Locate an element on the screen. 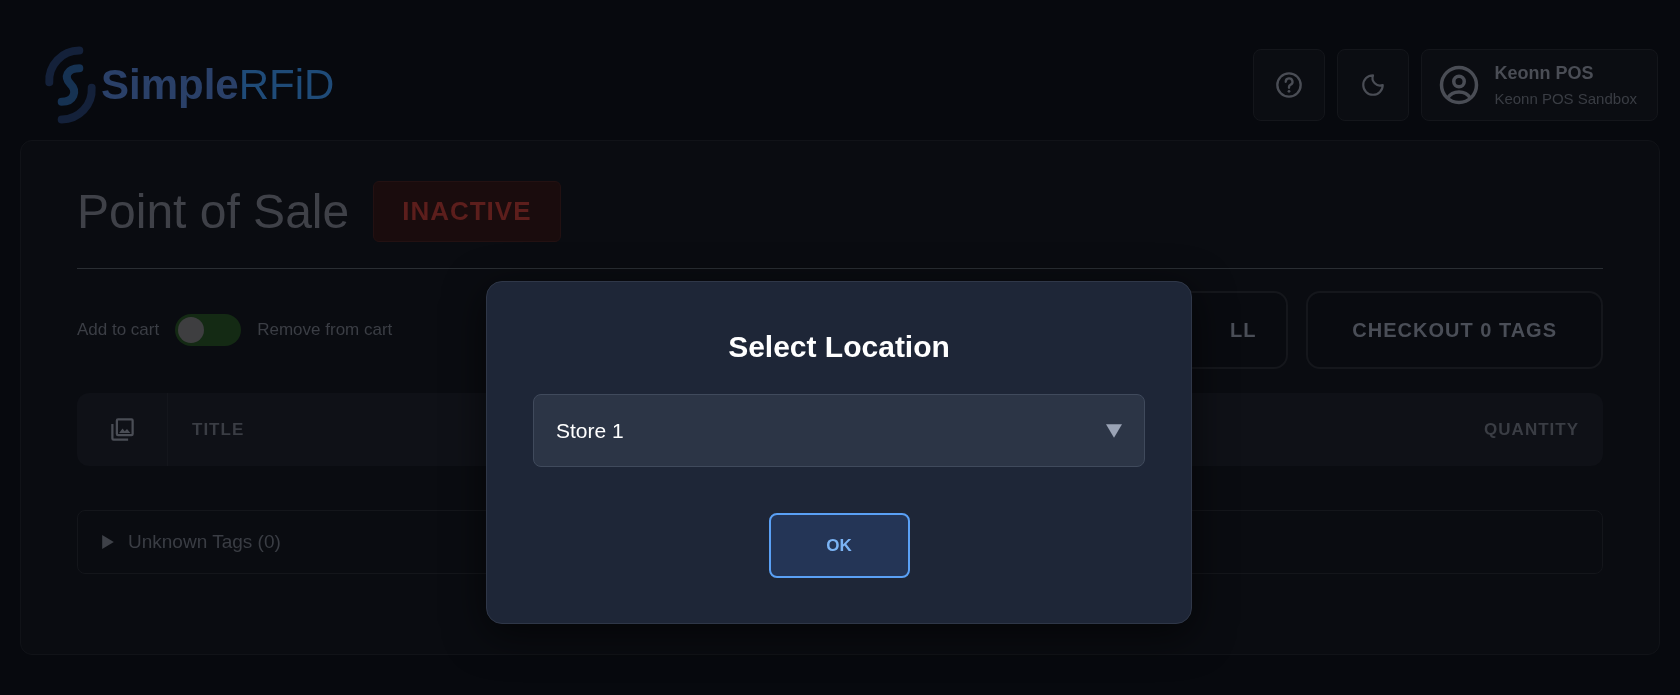 This screenshot has width=1680, height=695. help-button is located at coordinates (1289, 85).